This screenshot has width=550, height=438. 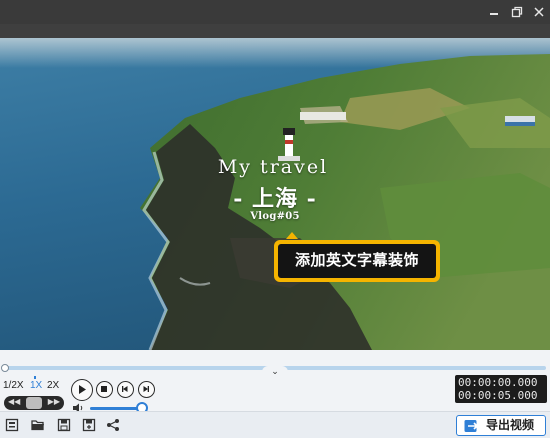 I want to click on play-icon, so click(x=82, y=389).